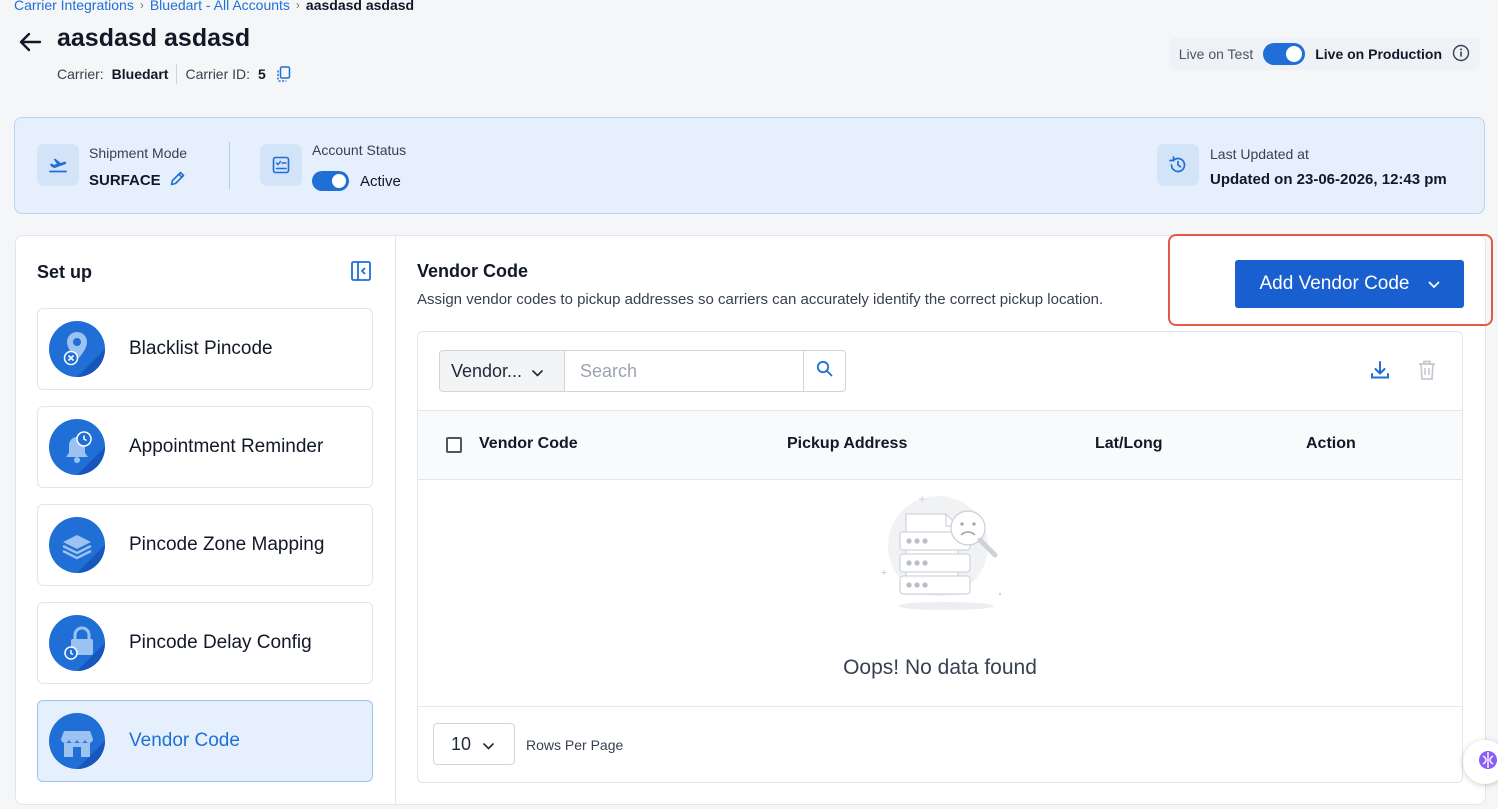  Describe the element at coordinates (1284, 54) in the screenshot. I see `live-environment-toggle` at that location.